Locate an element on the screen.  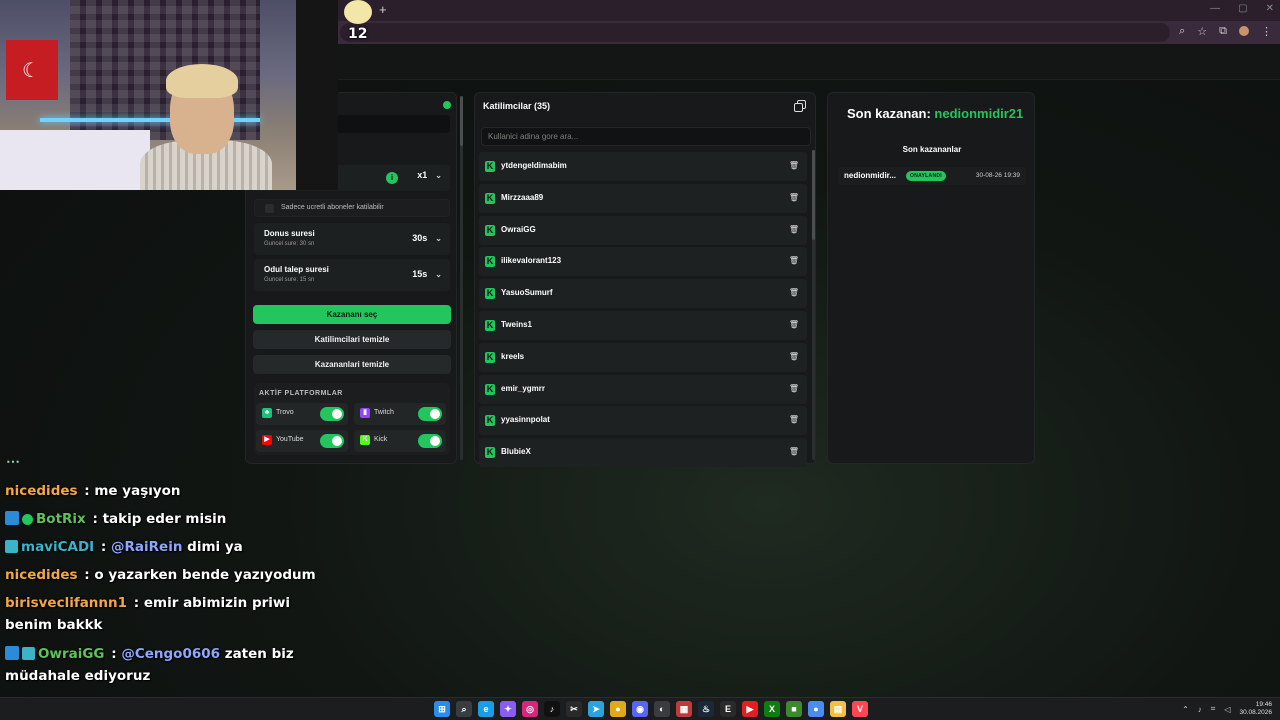
star-icon: ☆ is located at coordinates (1202, 31).